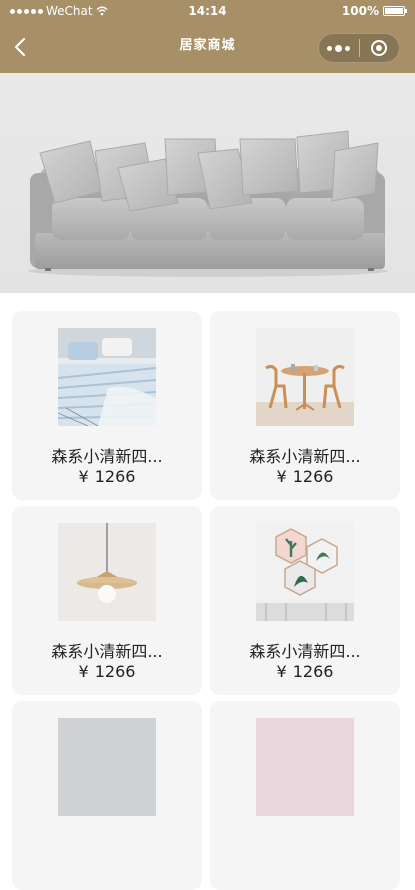  What do you see at coordinates (107, 377) in the screenshot?
I see `bedding-image` at bounding box center [107, 377].